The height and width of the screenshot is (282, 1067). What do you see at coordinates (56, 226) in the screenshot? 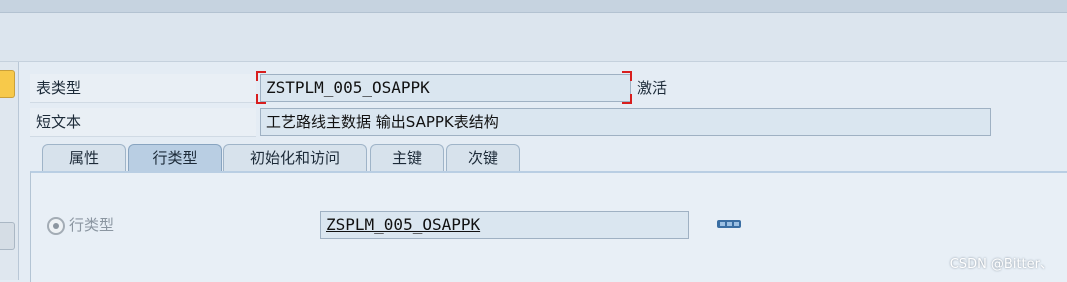
I see `row-type-radio-button` at bounding box center [56, 226].